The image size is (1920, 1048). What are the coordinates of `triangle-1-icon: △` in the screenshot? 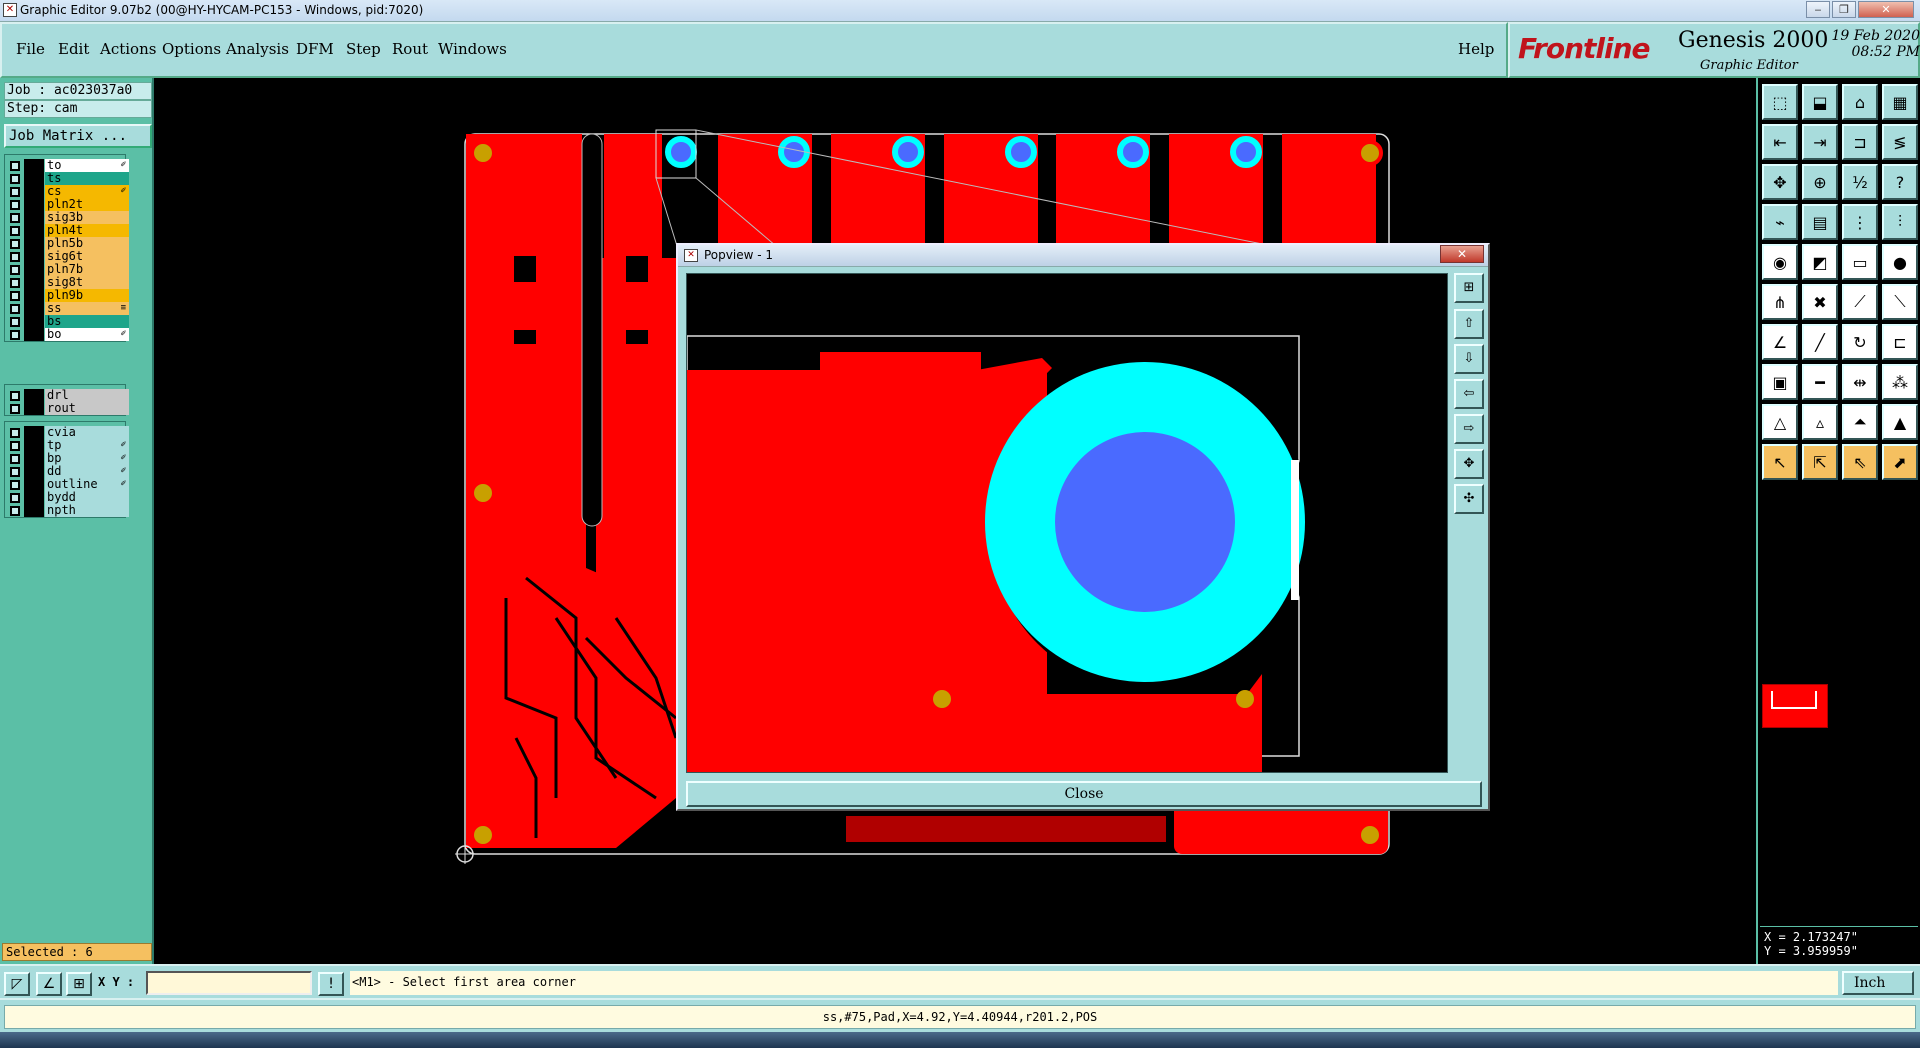 It's located at (1780, 422).